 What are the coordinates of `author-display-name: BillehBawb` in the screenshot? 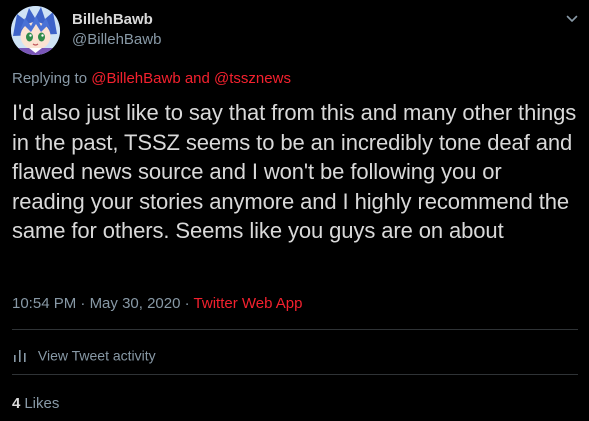 It's located at (112, 20).